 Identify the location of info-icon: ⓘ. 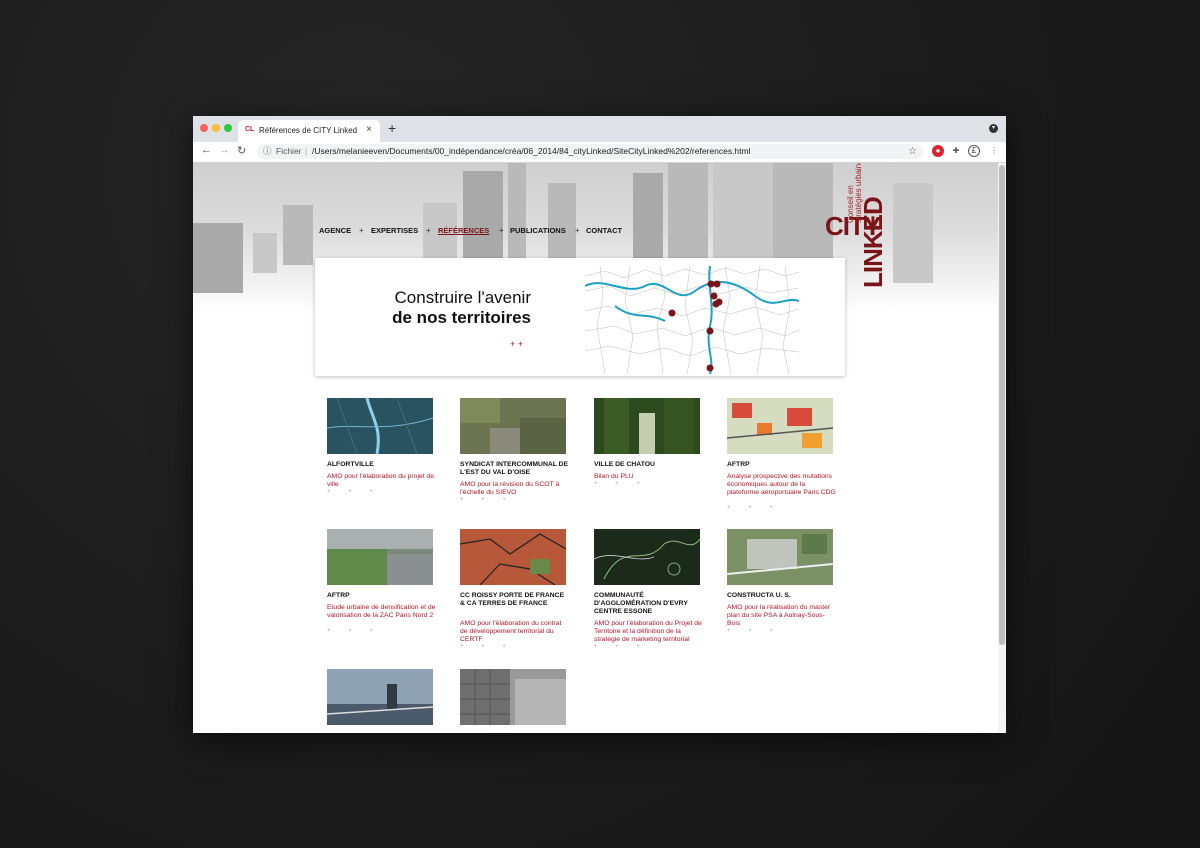
(267, 151).